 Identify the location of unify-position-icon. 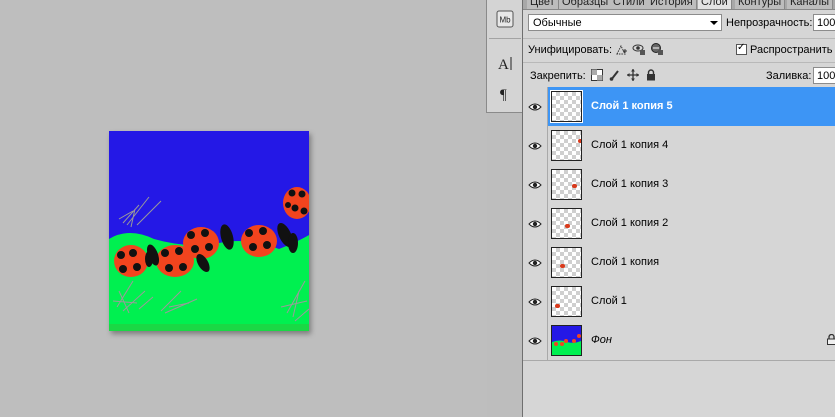
(621, 49).